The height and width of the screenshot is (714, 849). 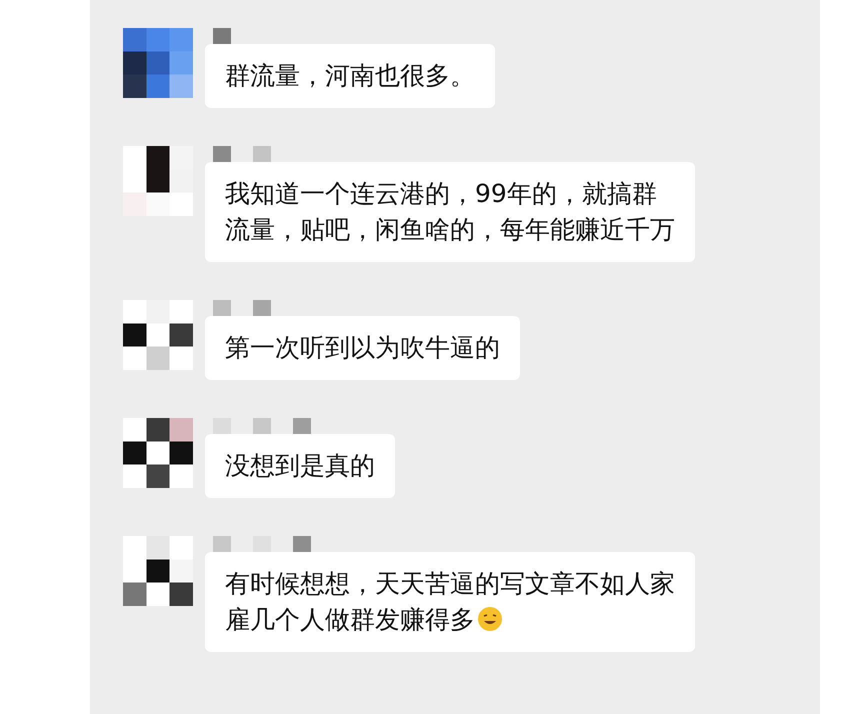 What do you see at coordinates (450, 212) in the screenshot?
I see `message-bubble: 我知道一个连云港的，99年的，就搞群流量，贴吧，闲鱼啥的，每年能赚近千万` at bounding box center [450, 212].